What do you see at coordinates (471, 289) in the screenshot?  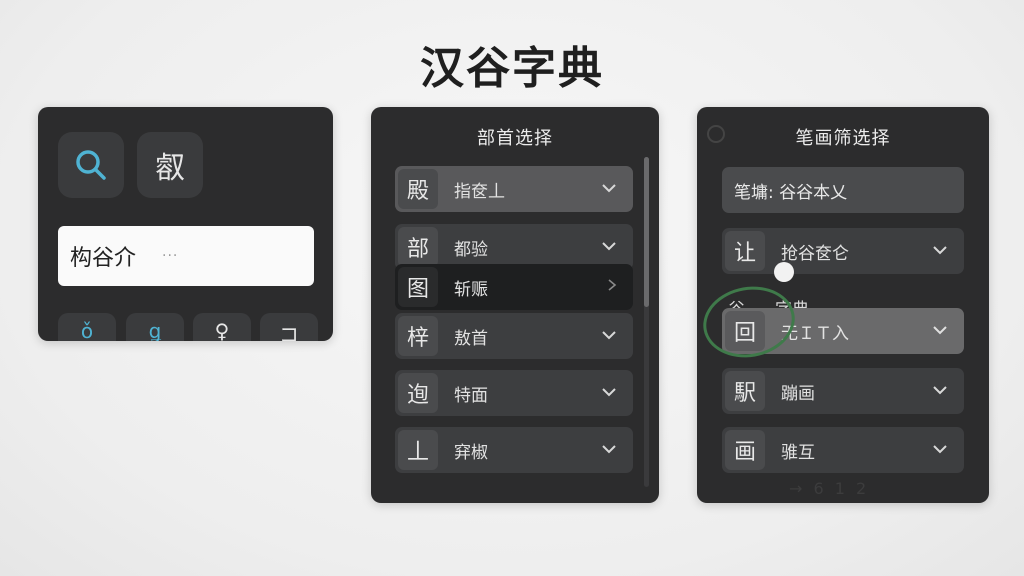 I see `radical-label: 斩赈` at bounding box center [471, 289].